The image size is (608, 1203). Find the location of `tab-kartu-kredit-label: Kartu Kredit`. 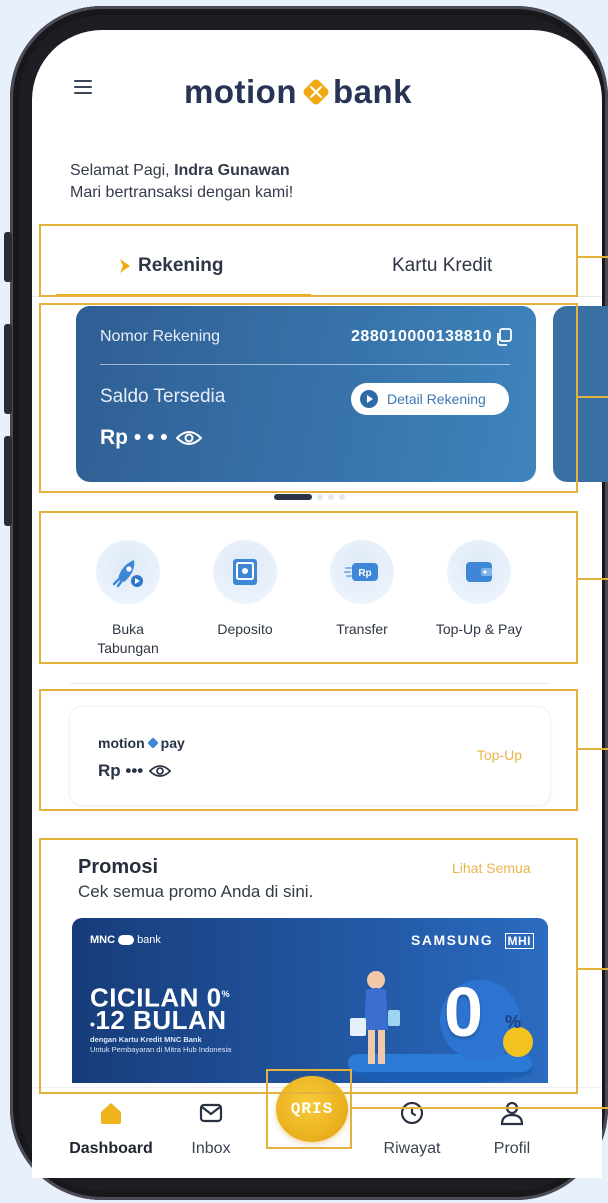

tab-kartu-kredit-label: Kartu Kredit is located at coordinates (442, 265).